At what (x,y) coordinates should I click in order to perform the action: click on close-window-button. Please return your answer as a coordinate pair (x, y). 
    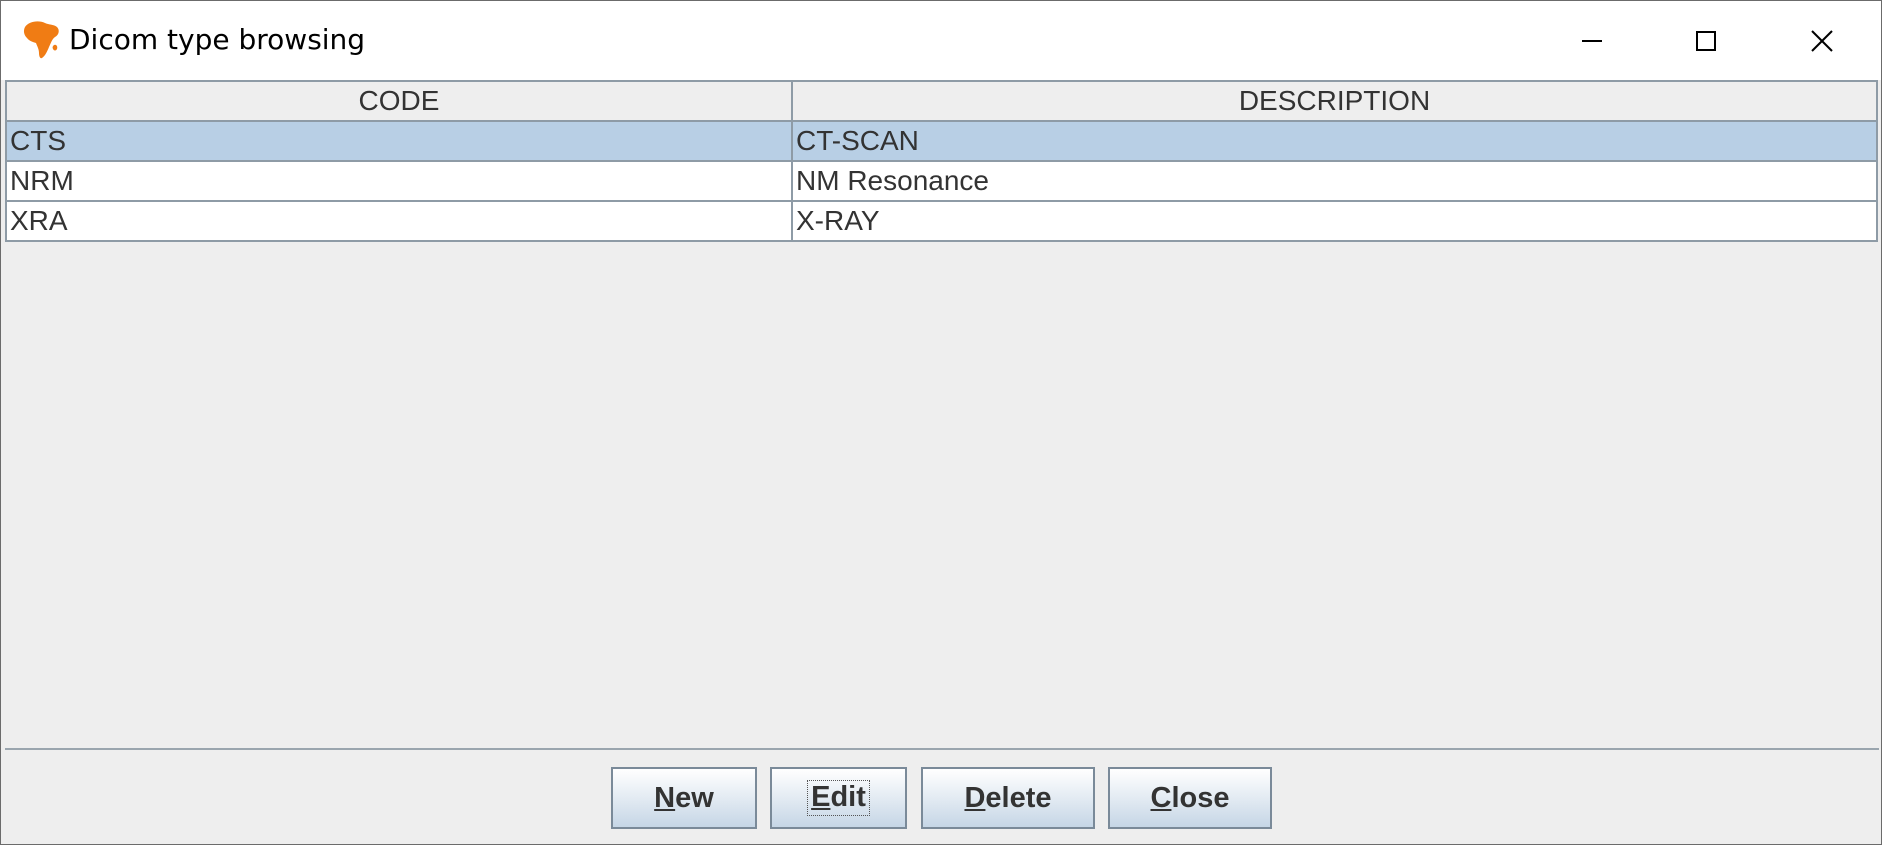
    Looking at the image, I should click on (1822, 40).